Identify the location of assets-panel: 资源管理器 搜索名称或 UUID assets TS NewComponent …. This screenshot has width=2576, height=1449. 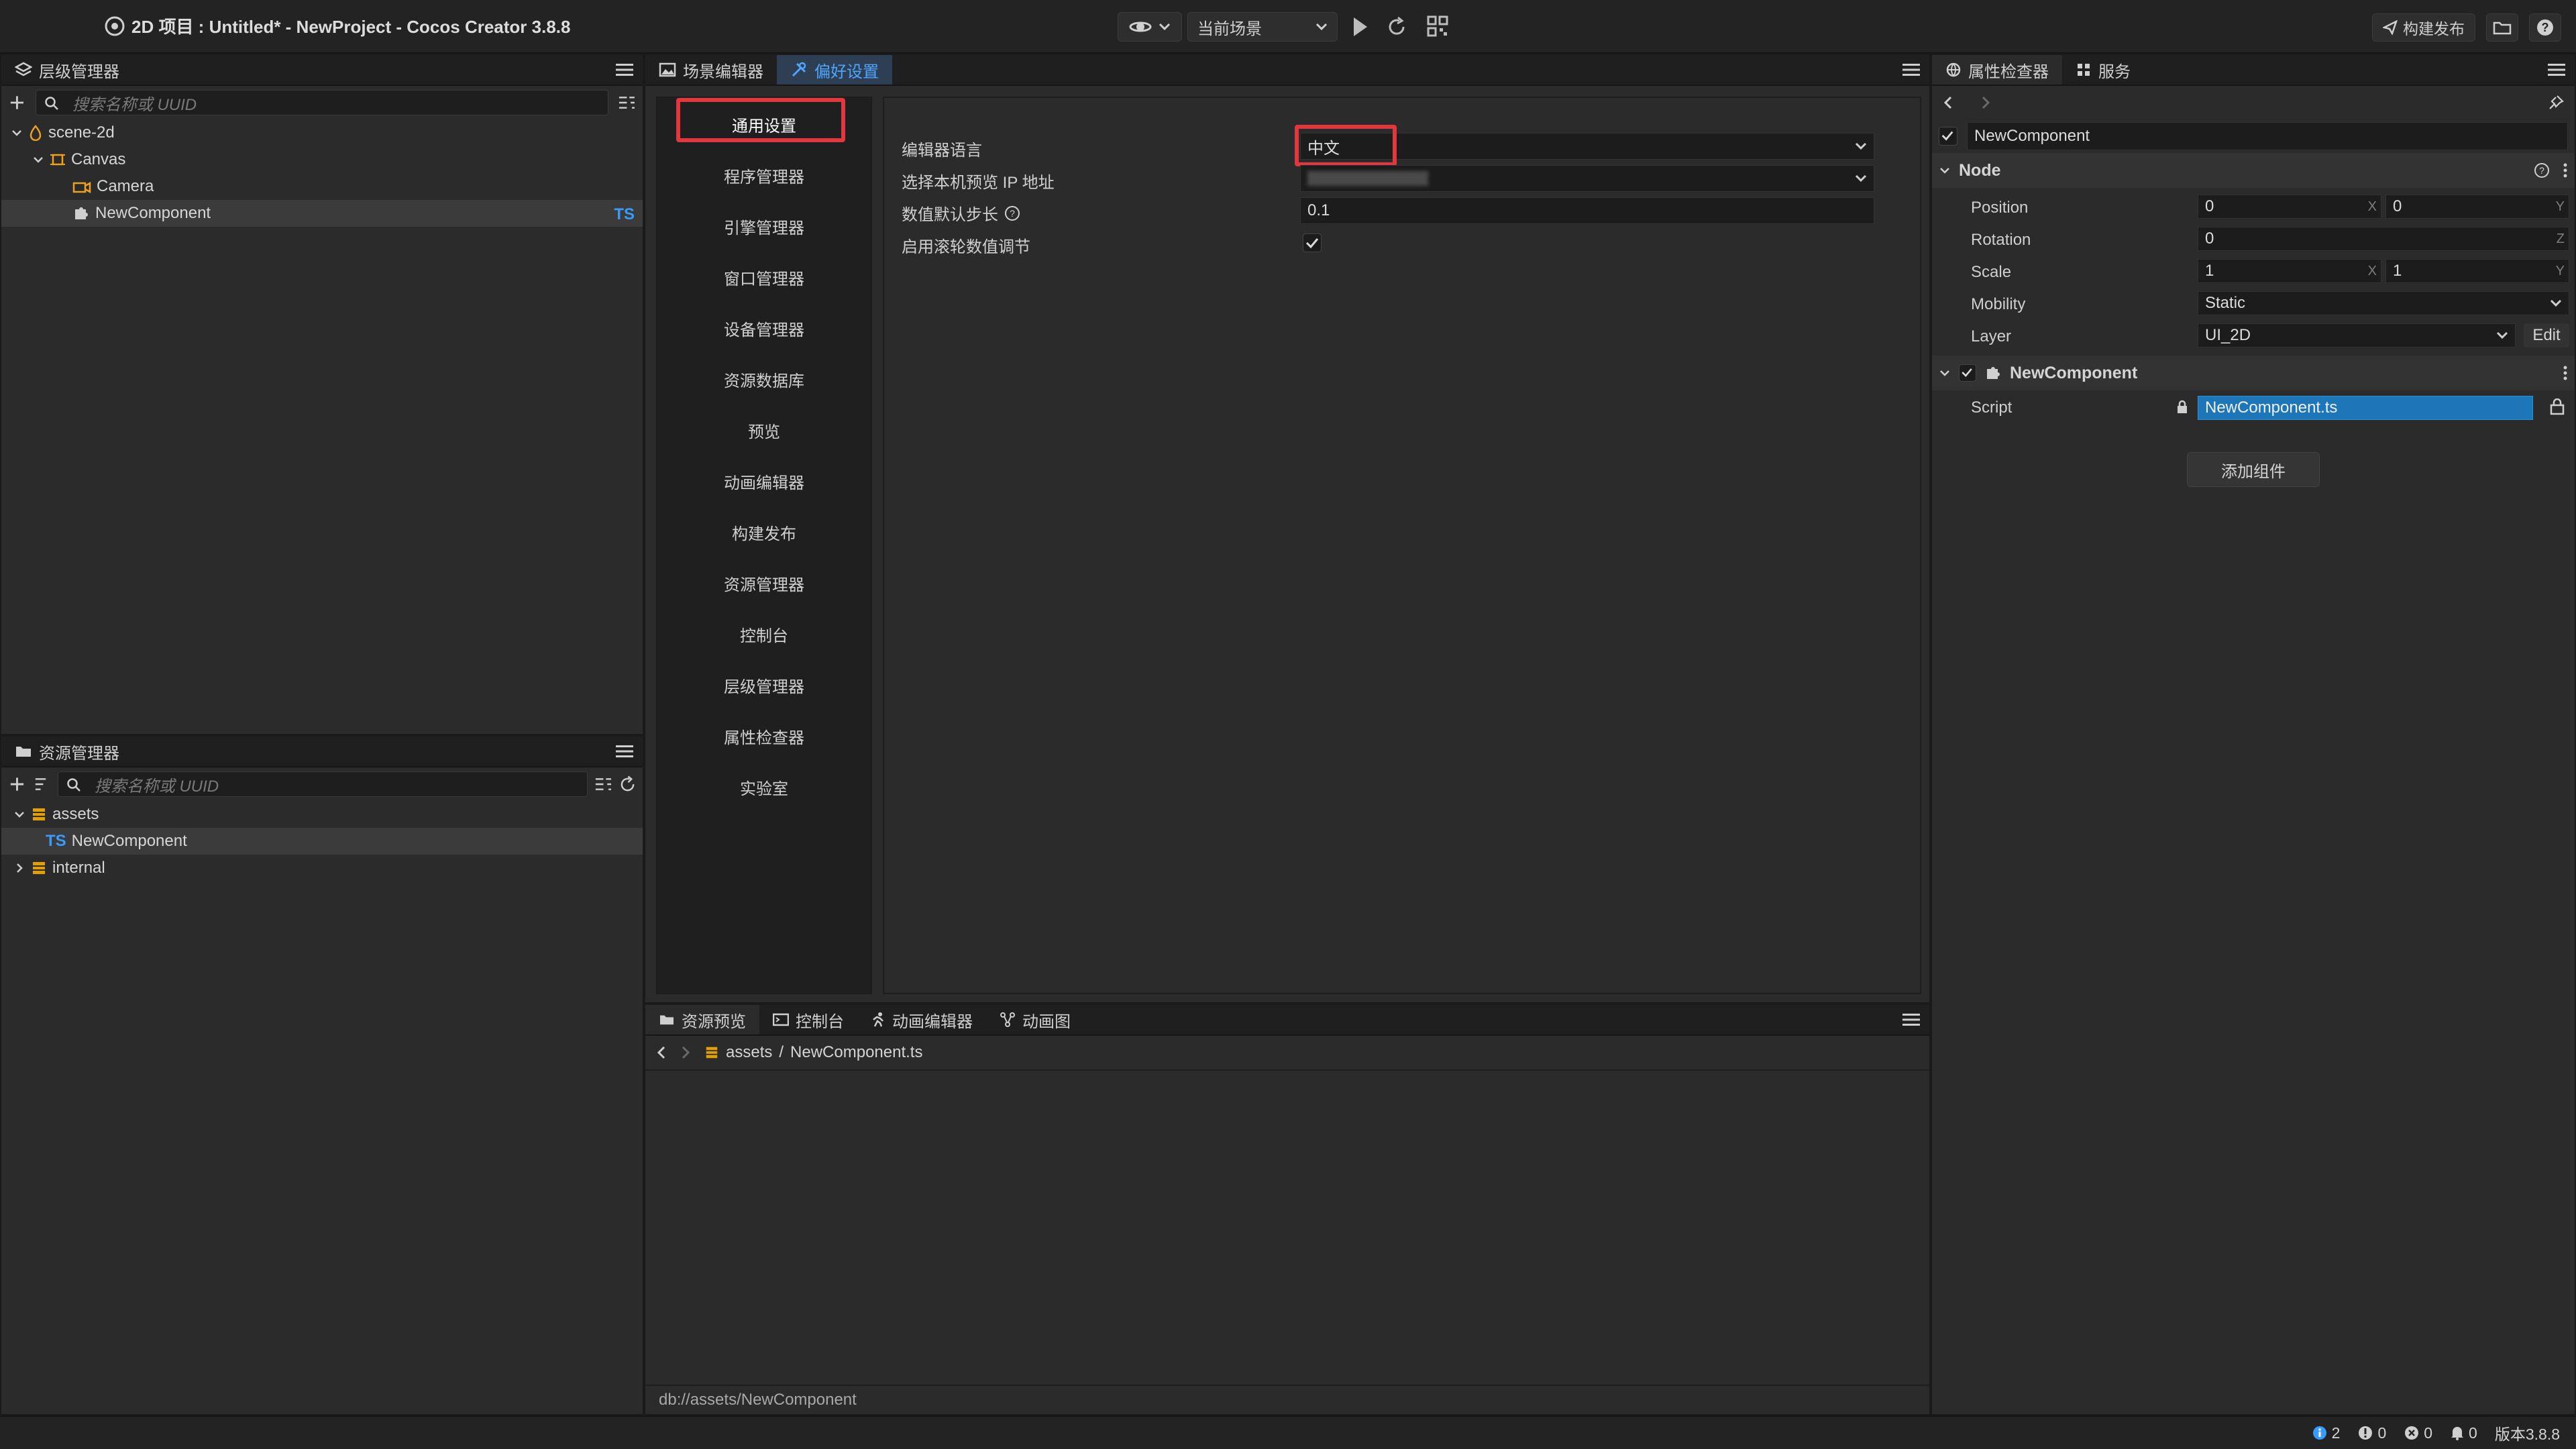
(322, 1075).